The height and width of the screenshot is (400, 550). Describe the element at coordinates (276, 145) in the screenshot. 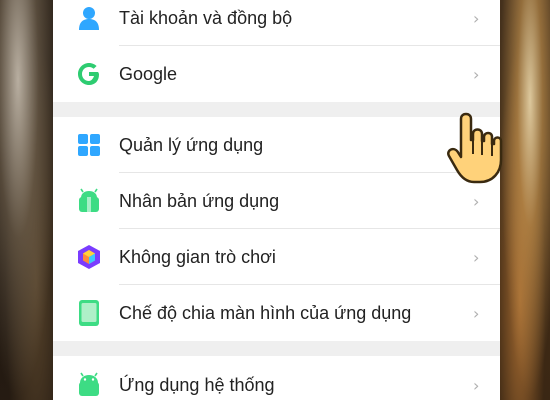

I see `settings-item-app-management: Quản lý ứng dụng` at that location.